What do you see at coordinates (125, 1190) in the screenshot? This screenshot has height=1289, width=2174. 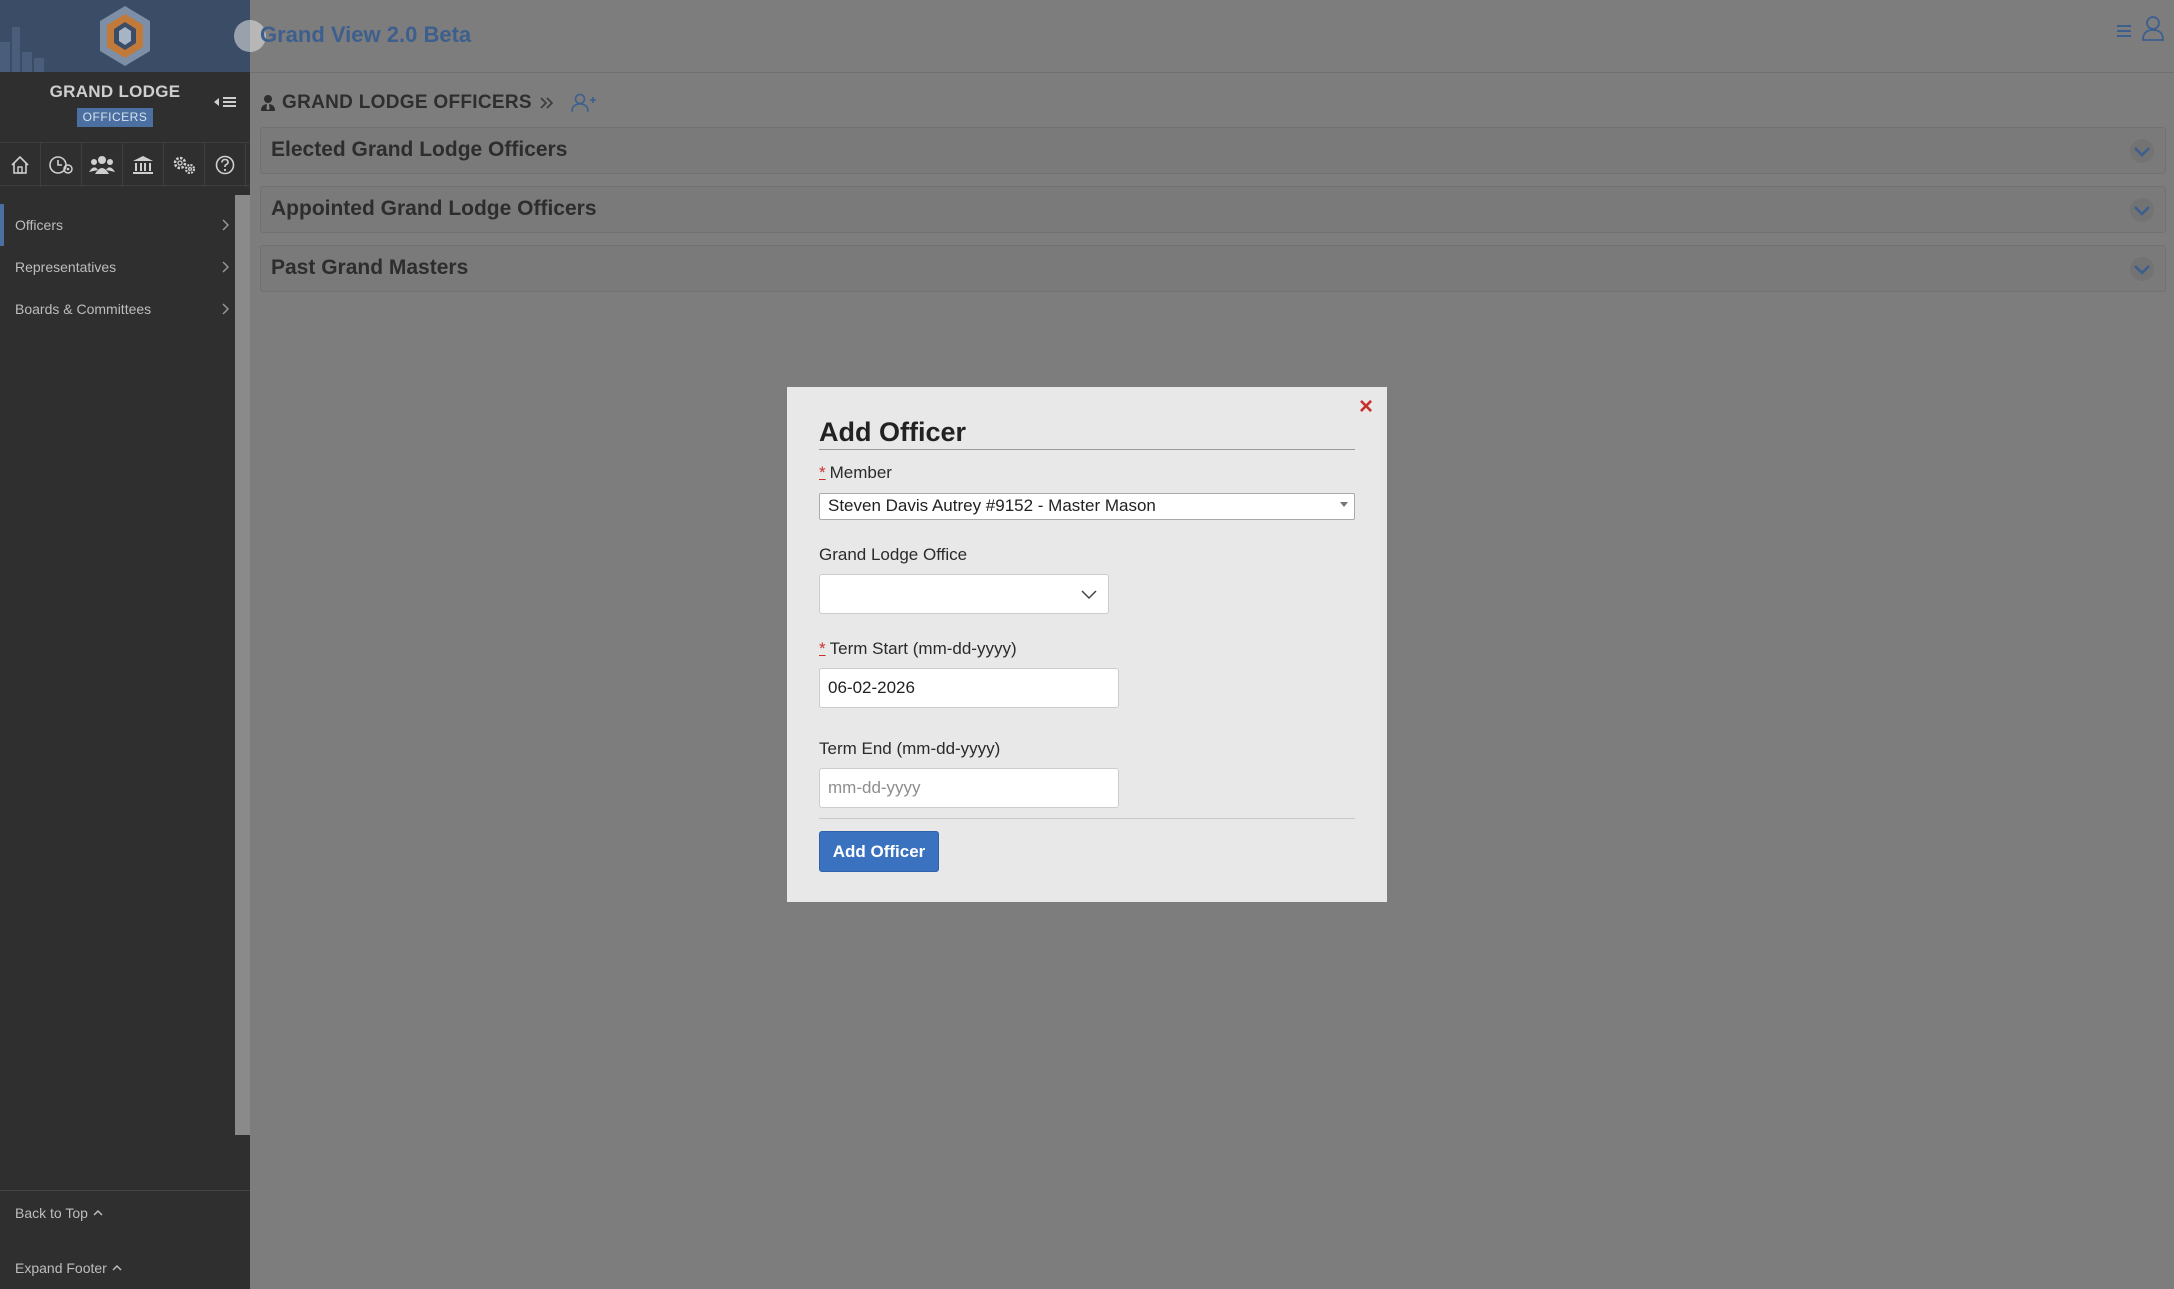 I see `sidebar-divider` at bounding box center [125, 1190].